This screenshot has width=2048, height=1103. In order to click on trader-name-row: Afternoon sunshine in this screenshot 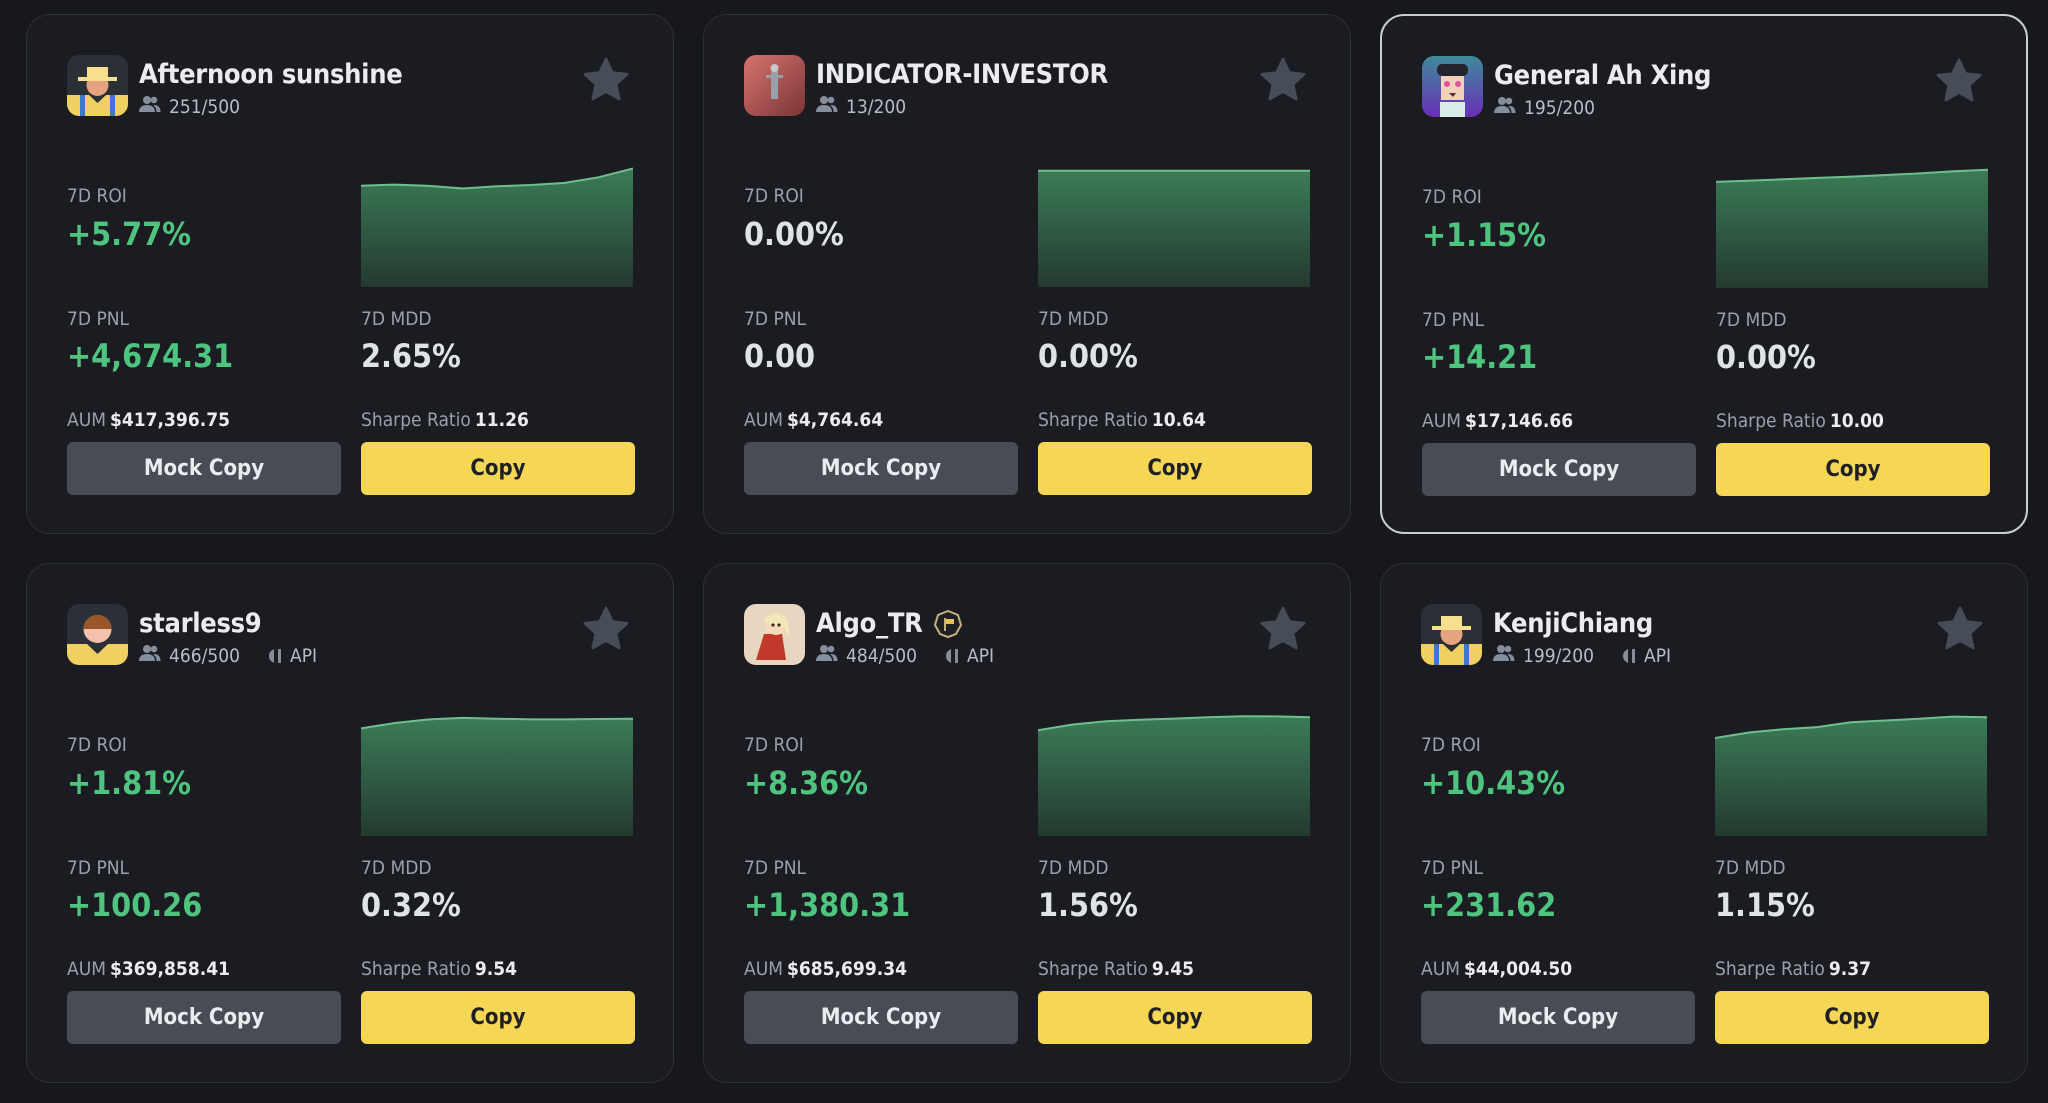, I will do `click(271, 74)`.